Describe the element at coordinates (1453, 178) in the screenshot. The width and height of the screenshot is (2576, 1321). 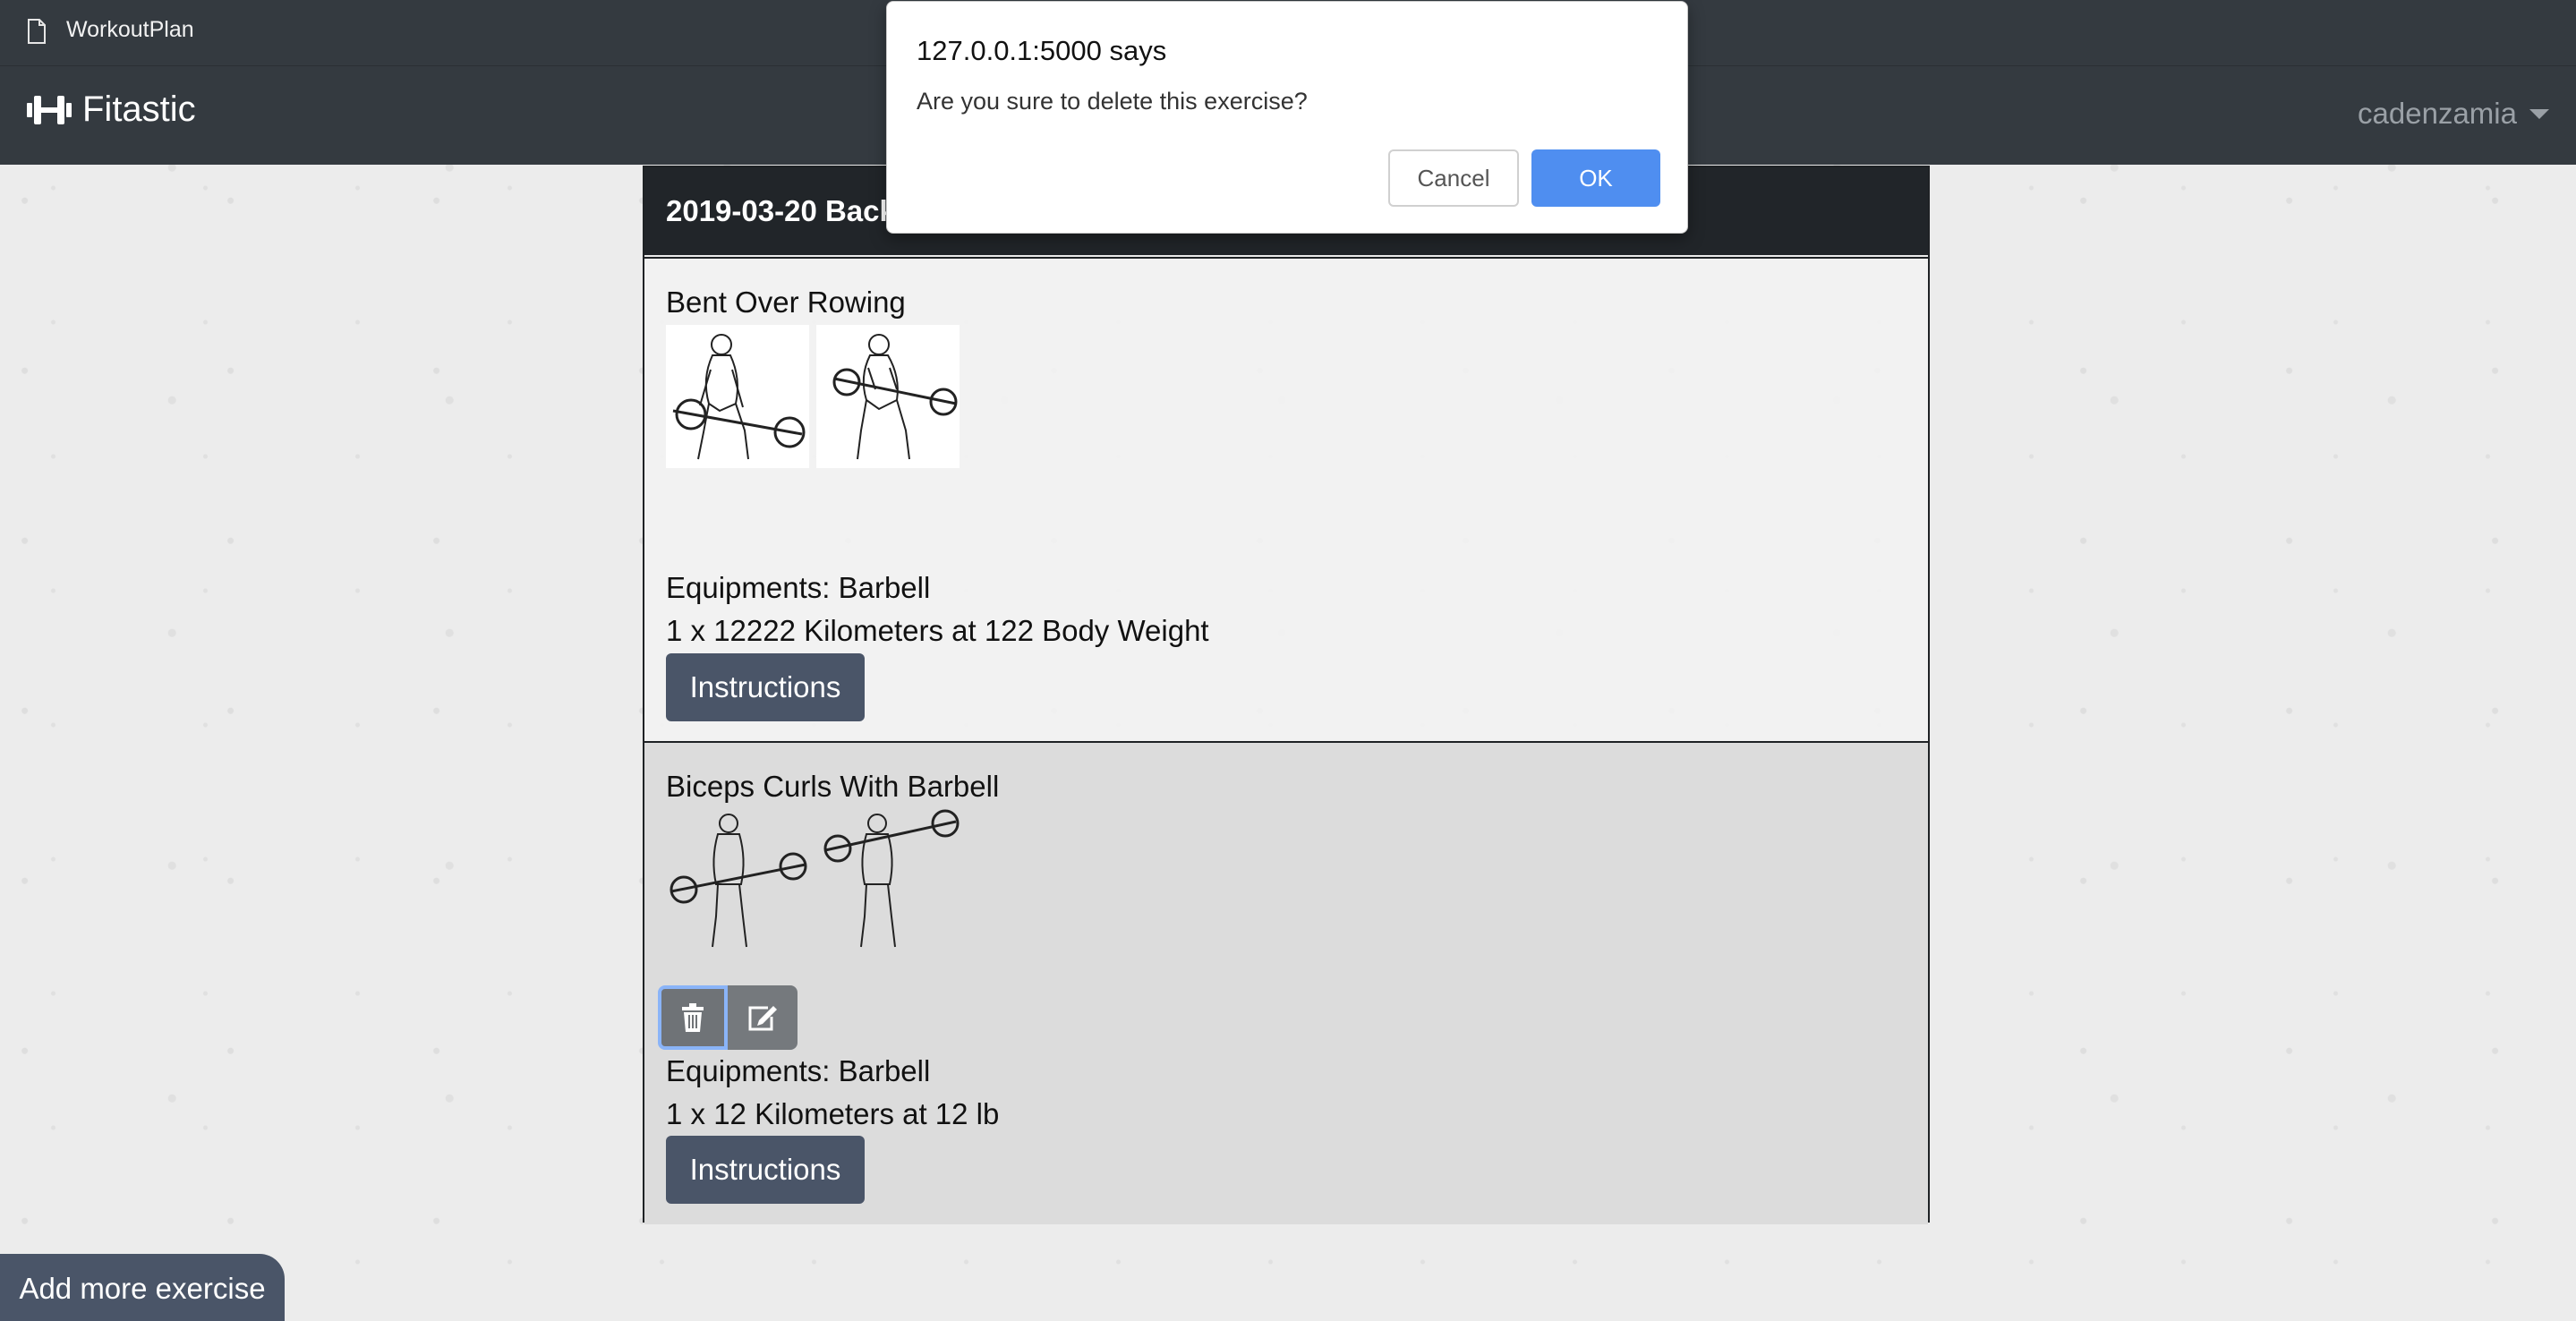
I see `cancel-button: Cancel` at that location.